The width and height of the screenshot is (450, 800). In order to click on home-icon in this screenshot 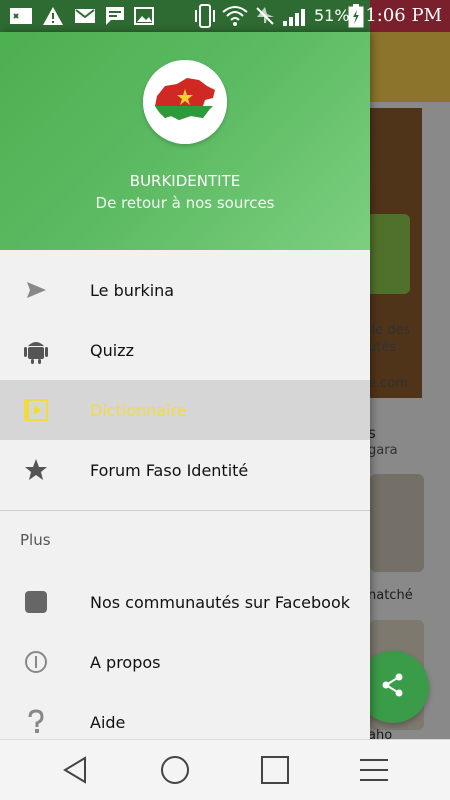, I will do `click(175, 770)`.